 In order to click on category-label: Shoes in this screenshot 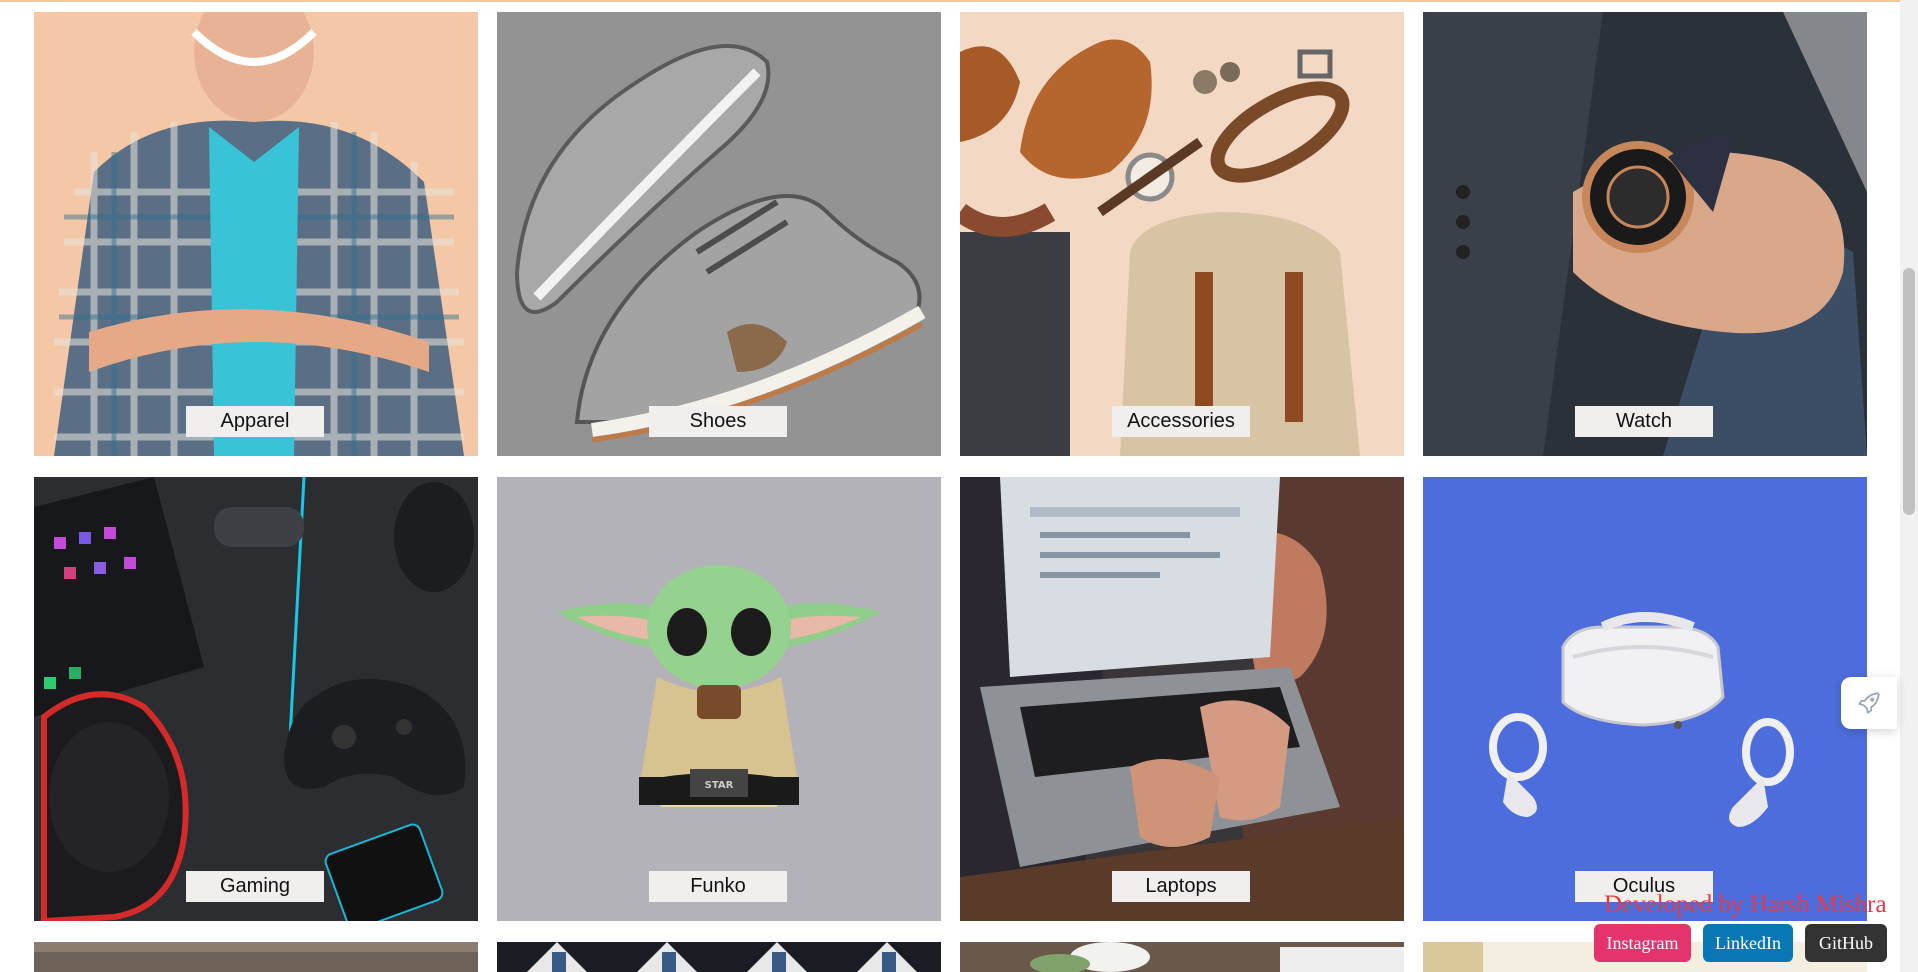, I will do `click(718, 421)`.